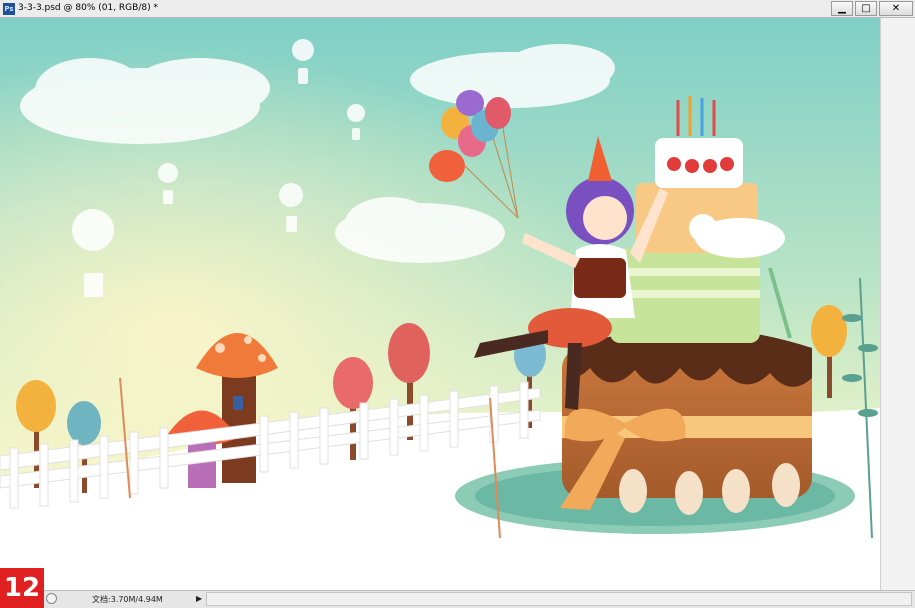 The image size is (915, 608). Describe the element at coordinates (22, 588) in the screenshot. I see `step-number-badge: 12` at that location.